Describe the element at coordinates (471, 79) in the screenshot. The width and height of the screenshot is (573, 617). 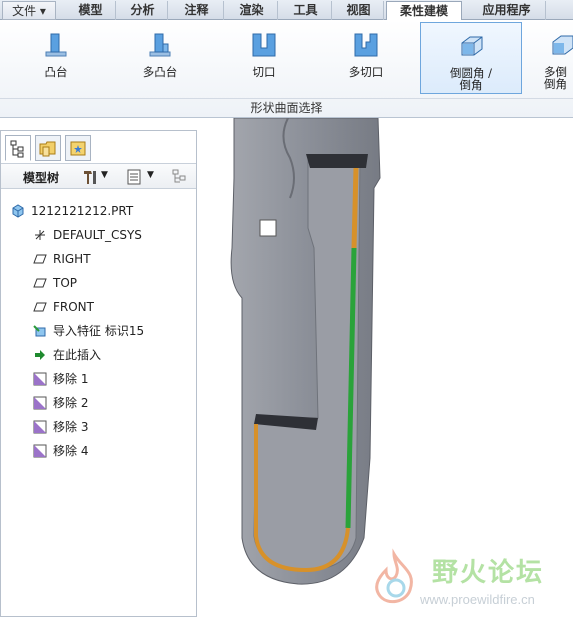
I see `round-chamfer-label: 倒圆角 / 倒角` at that location.